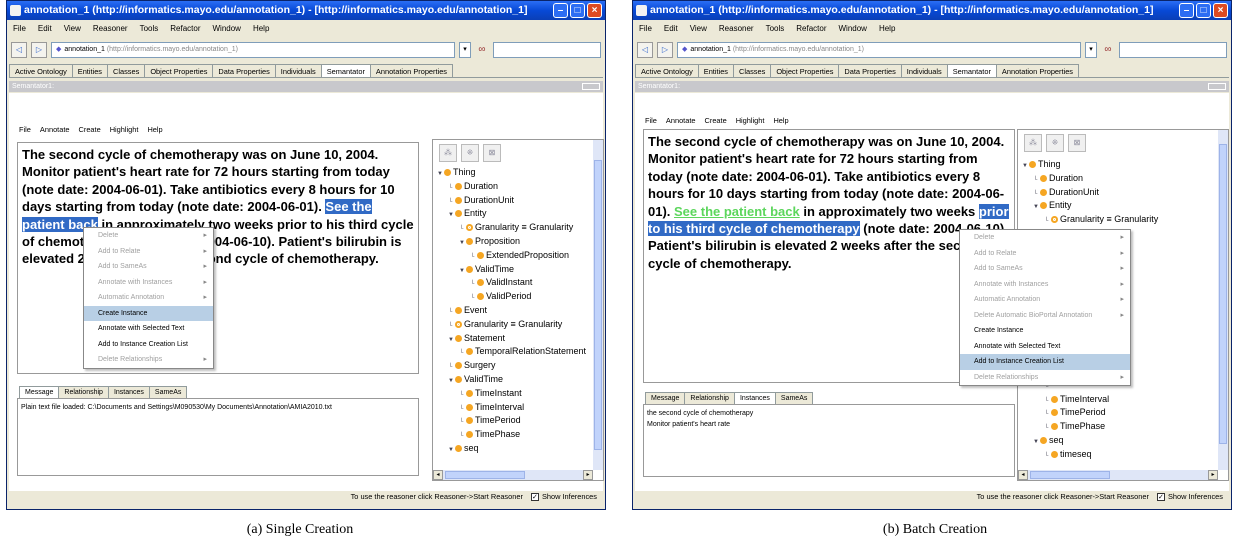  I want to click on close-button: ×, so click(1220, 10).